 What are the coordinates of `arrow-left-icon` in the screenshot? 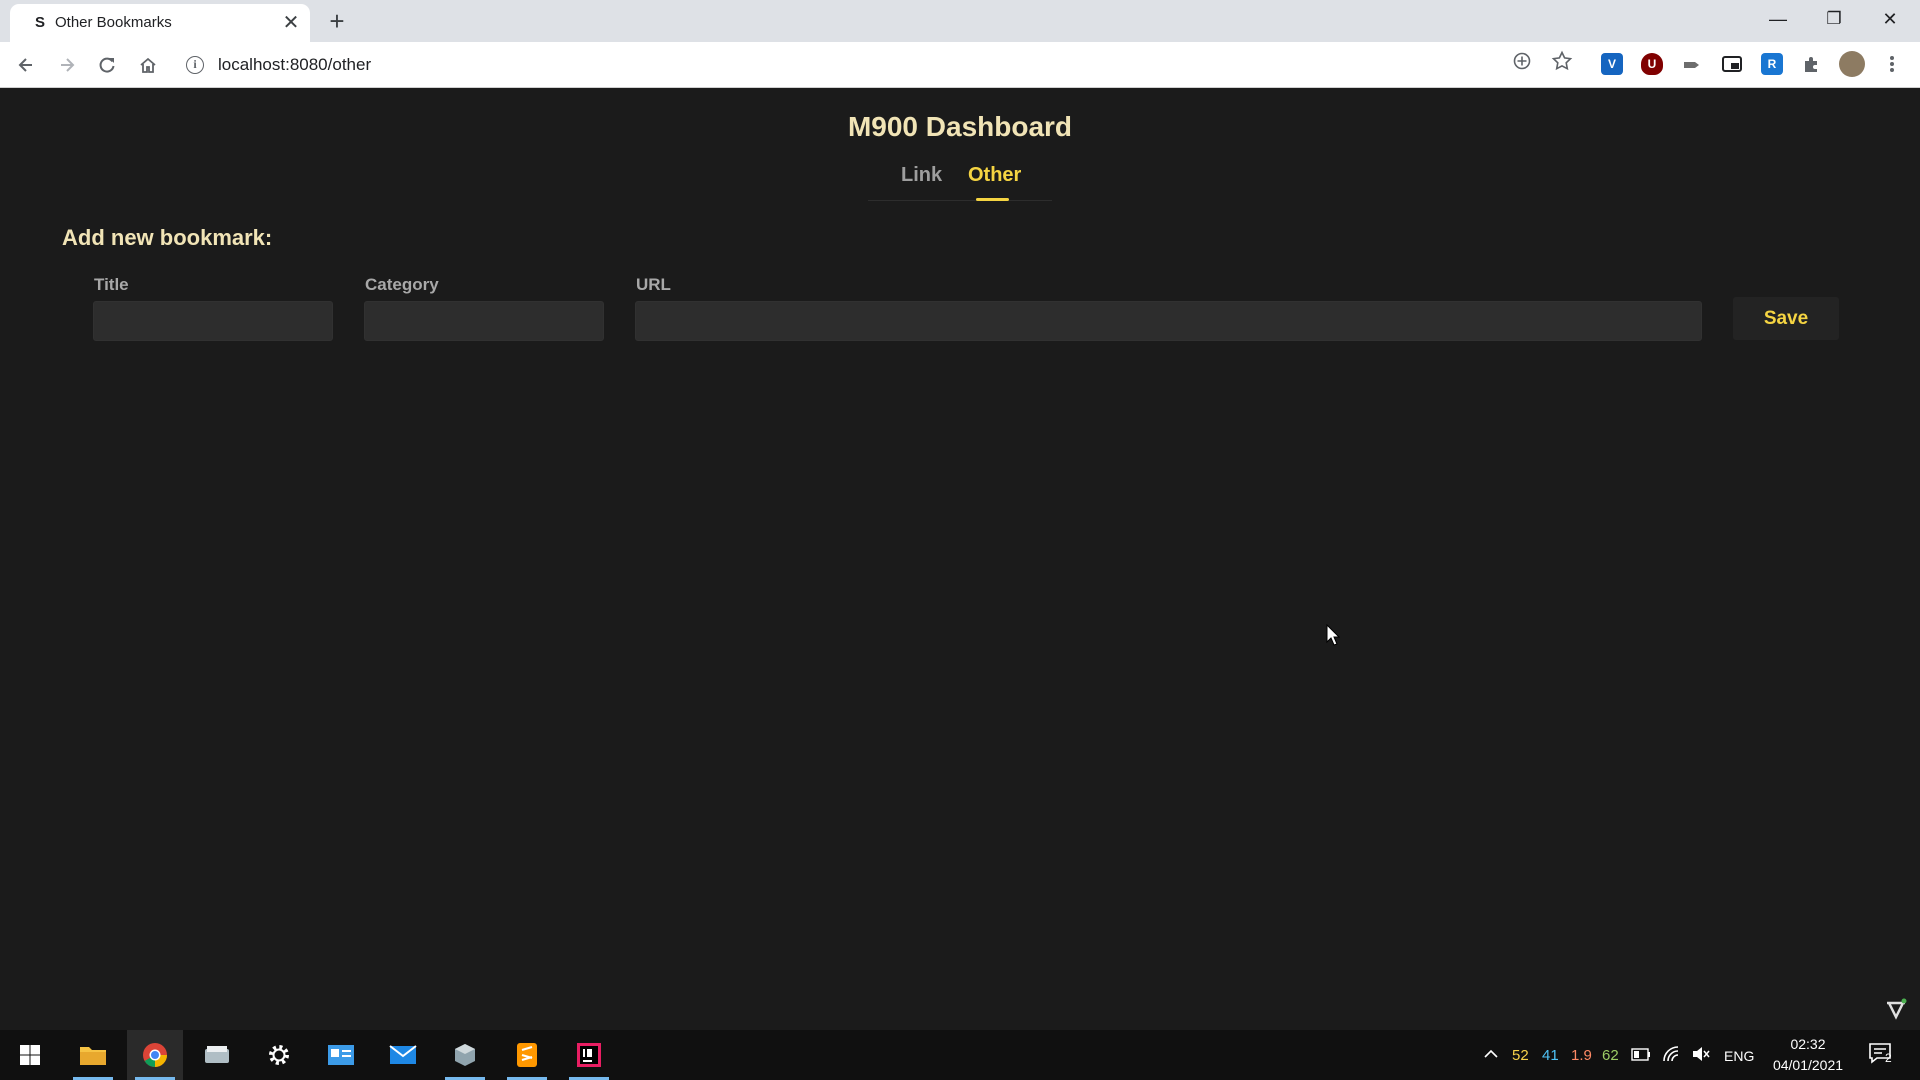 It's located at (25, 65).